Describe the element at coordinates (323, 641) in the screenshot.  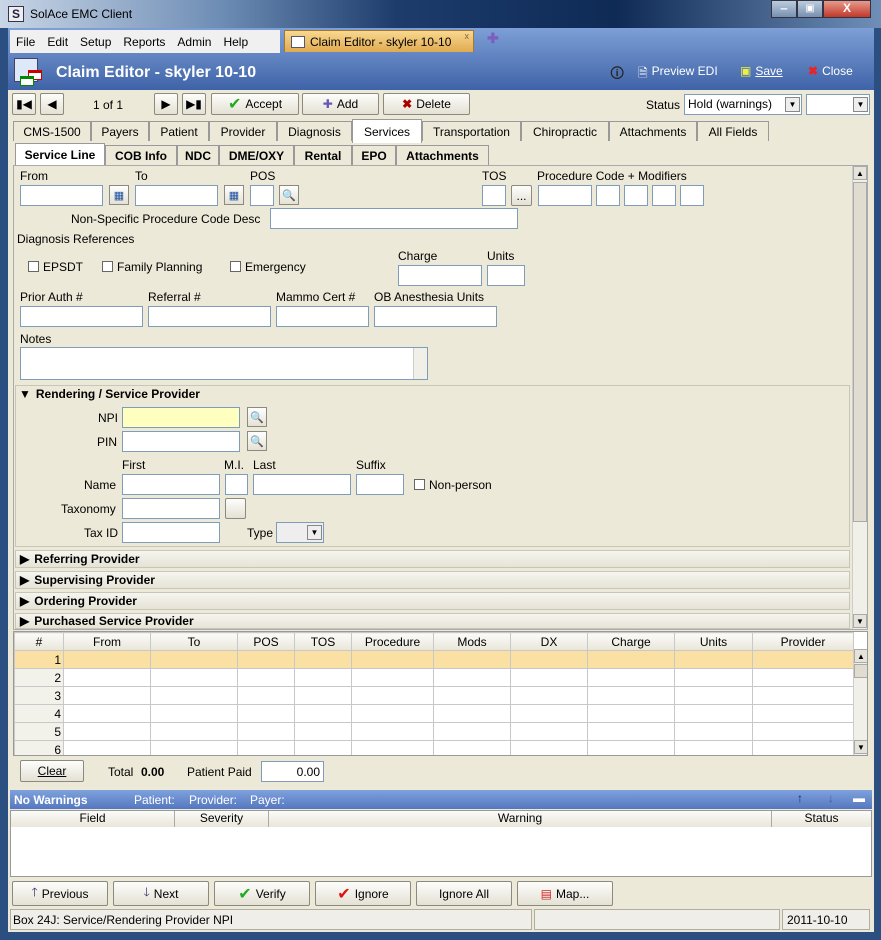
I see `col-header-tos: TOS` at that location.